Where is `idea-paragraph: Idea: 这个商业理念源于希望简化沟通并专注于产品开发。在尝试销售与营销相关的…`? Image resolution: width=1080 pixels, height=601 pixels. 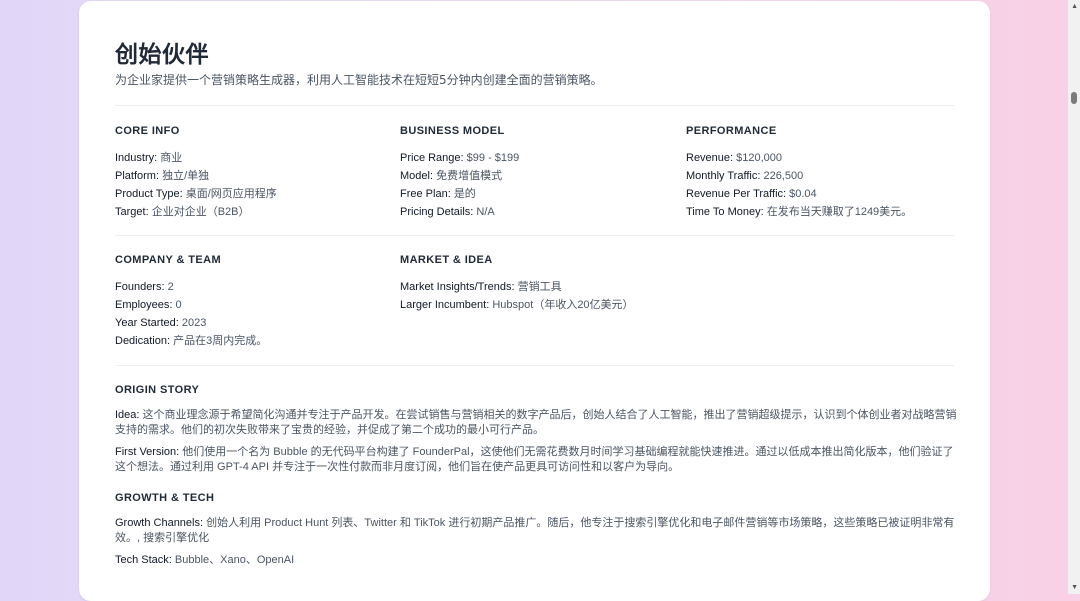
idea-paragraph: Idea: 这个商业理念源于希望简化沟通并专注于产品开发。在尝试销售与营销相关的… is located at coordinates (536, 423).